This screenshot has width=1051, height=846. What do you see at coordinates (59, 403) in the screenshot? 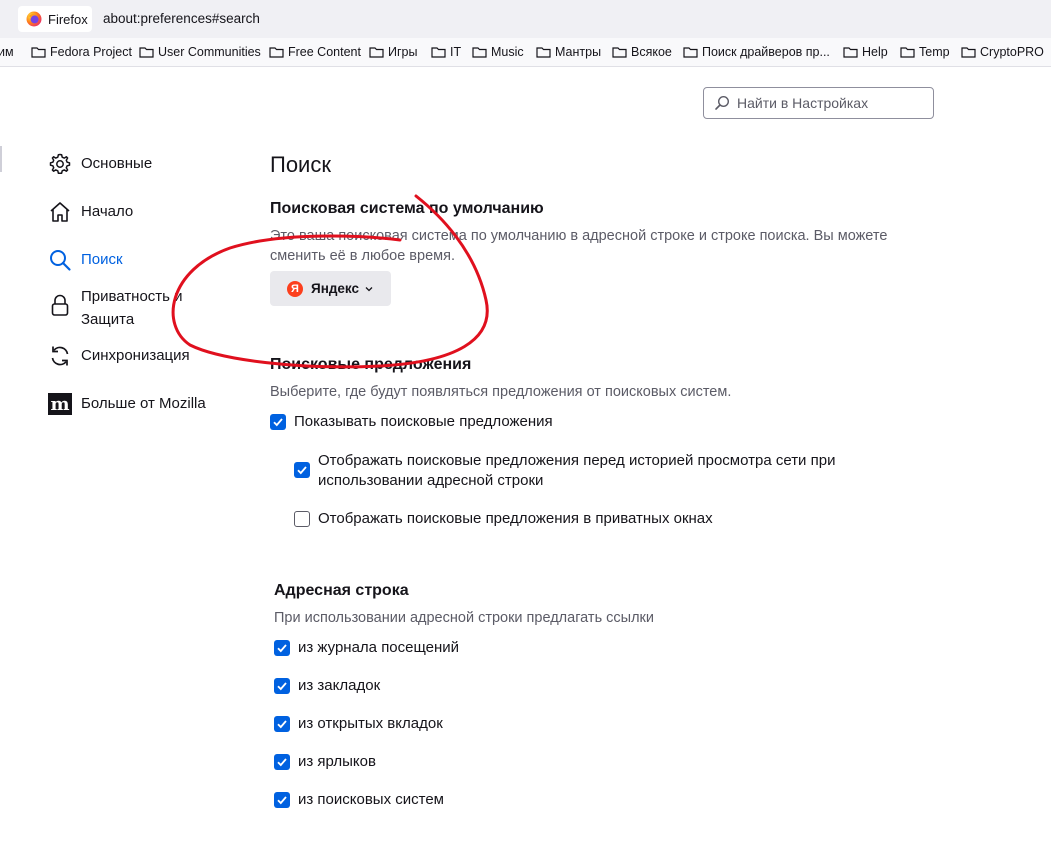
I see `mozilla-logo-icon: m` at bounding box center [59, 403].